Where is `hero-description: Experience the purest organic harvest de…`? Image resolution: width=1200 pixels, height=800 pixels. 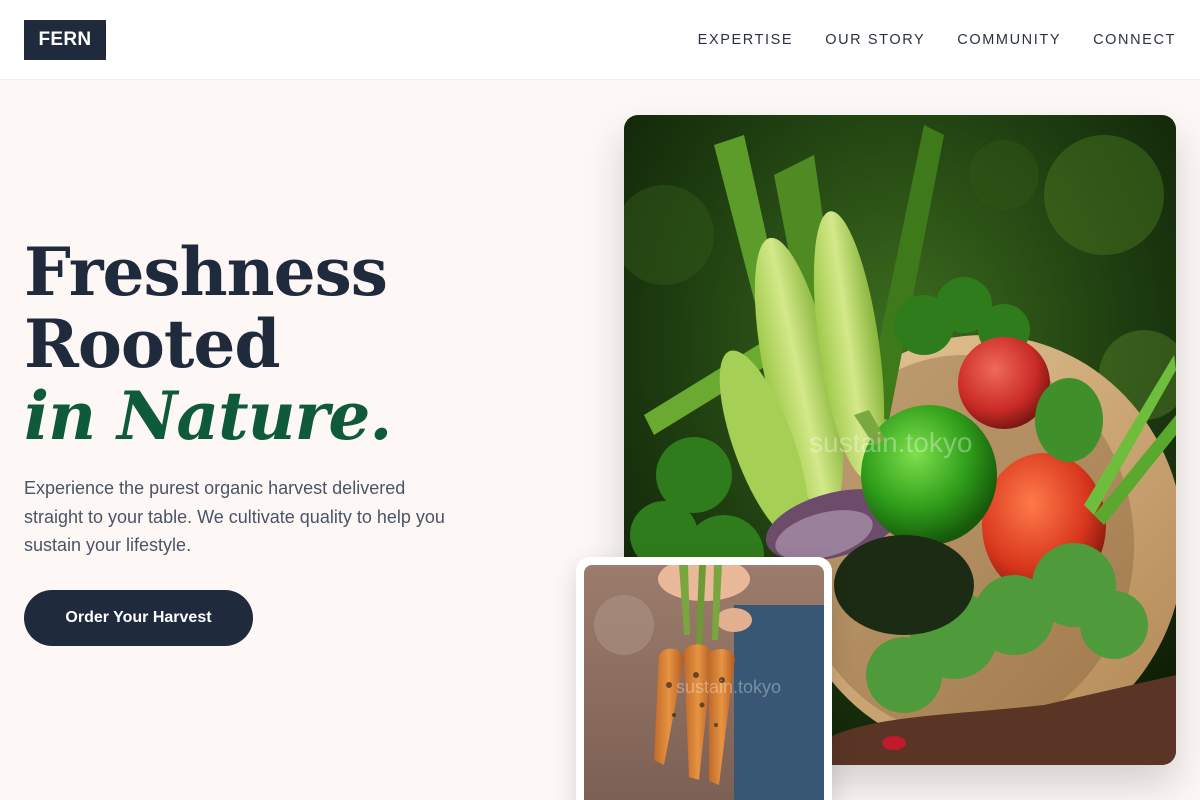
hero-description: Experience the purest organic harvest de… is located at coordinates (234, 516).